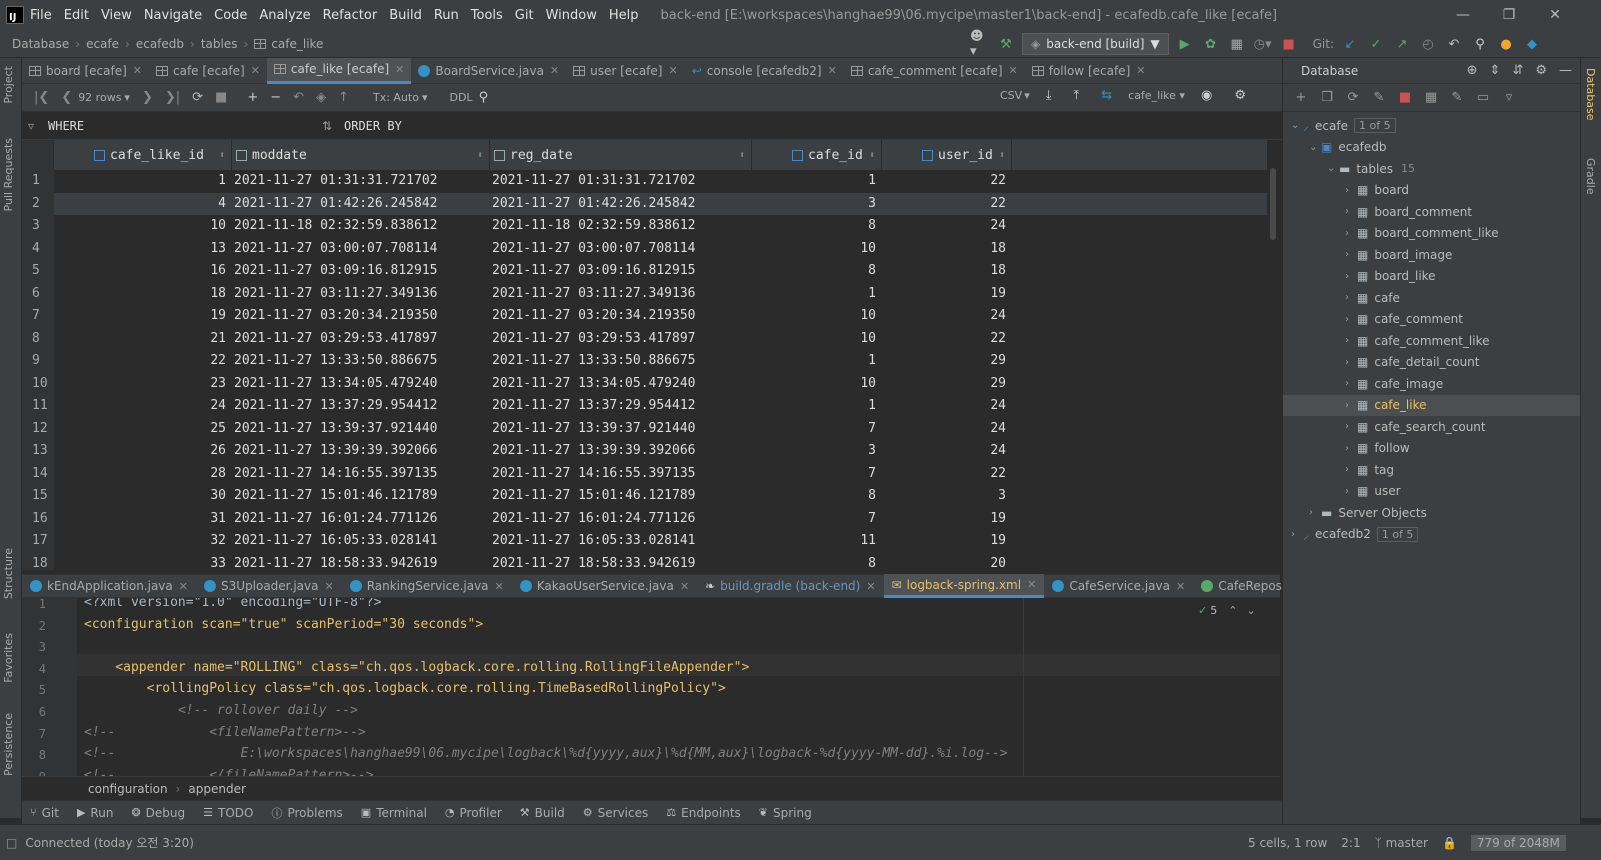  I want to click on editor-tab: CafeService.java ✕, so click(1118, 586).